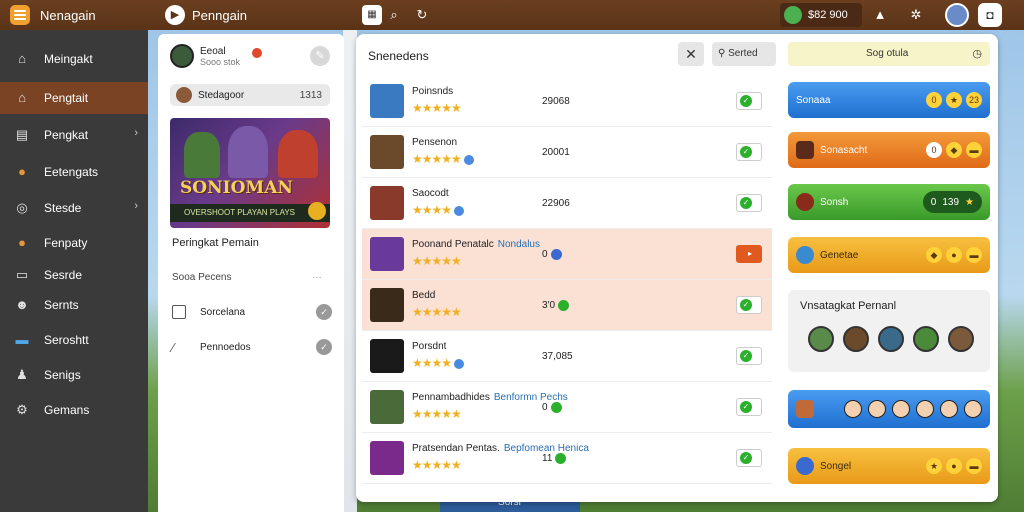 Image resolution: width=1024 pixels, height=512 pixels. I want to click on team-card, so click(889, 409).